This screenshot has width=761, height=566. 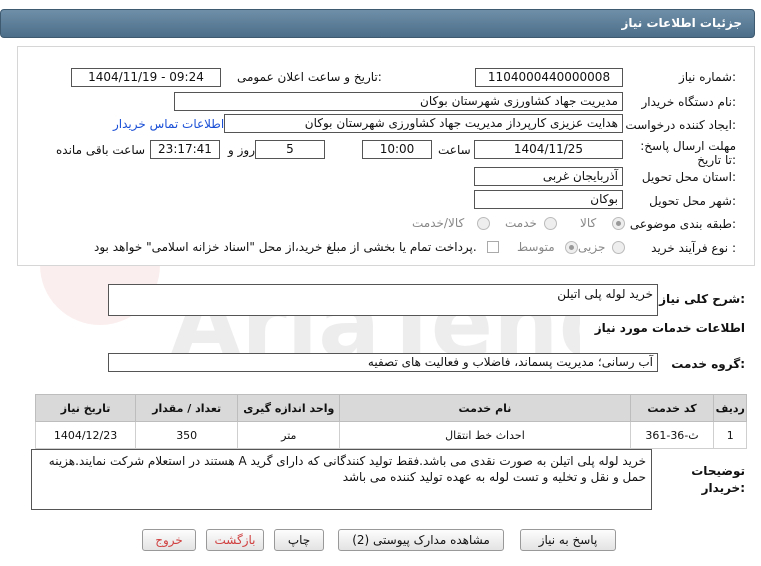 What do you see at coordinates (571, 247) in the screenshot?
I see `radio-medium` at bounding box center [571, 247].